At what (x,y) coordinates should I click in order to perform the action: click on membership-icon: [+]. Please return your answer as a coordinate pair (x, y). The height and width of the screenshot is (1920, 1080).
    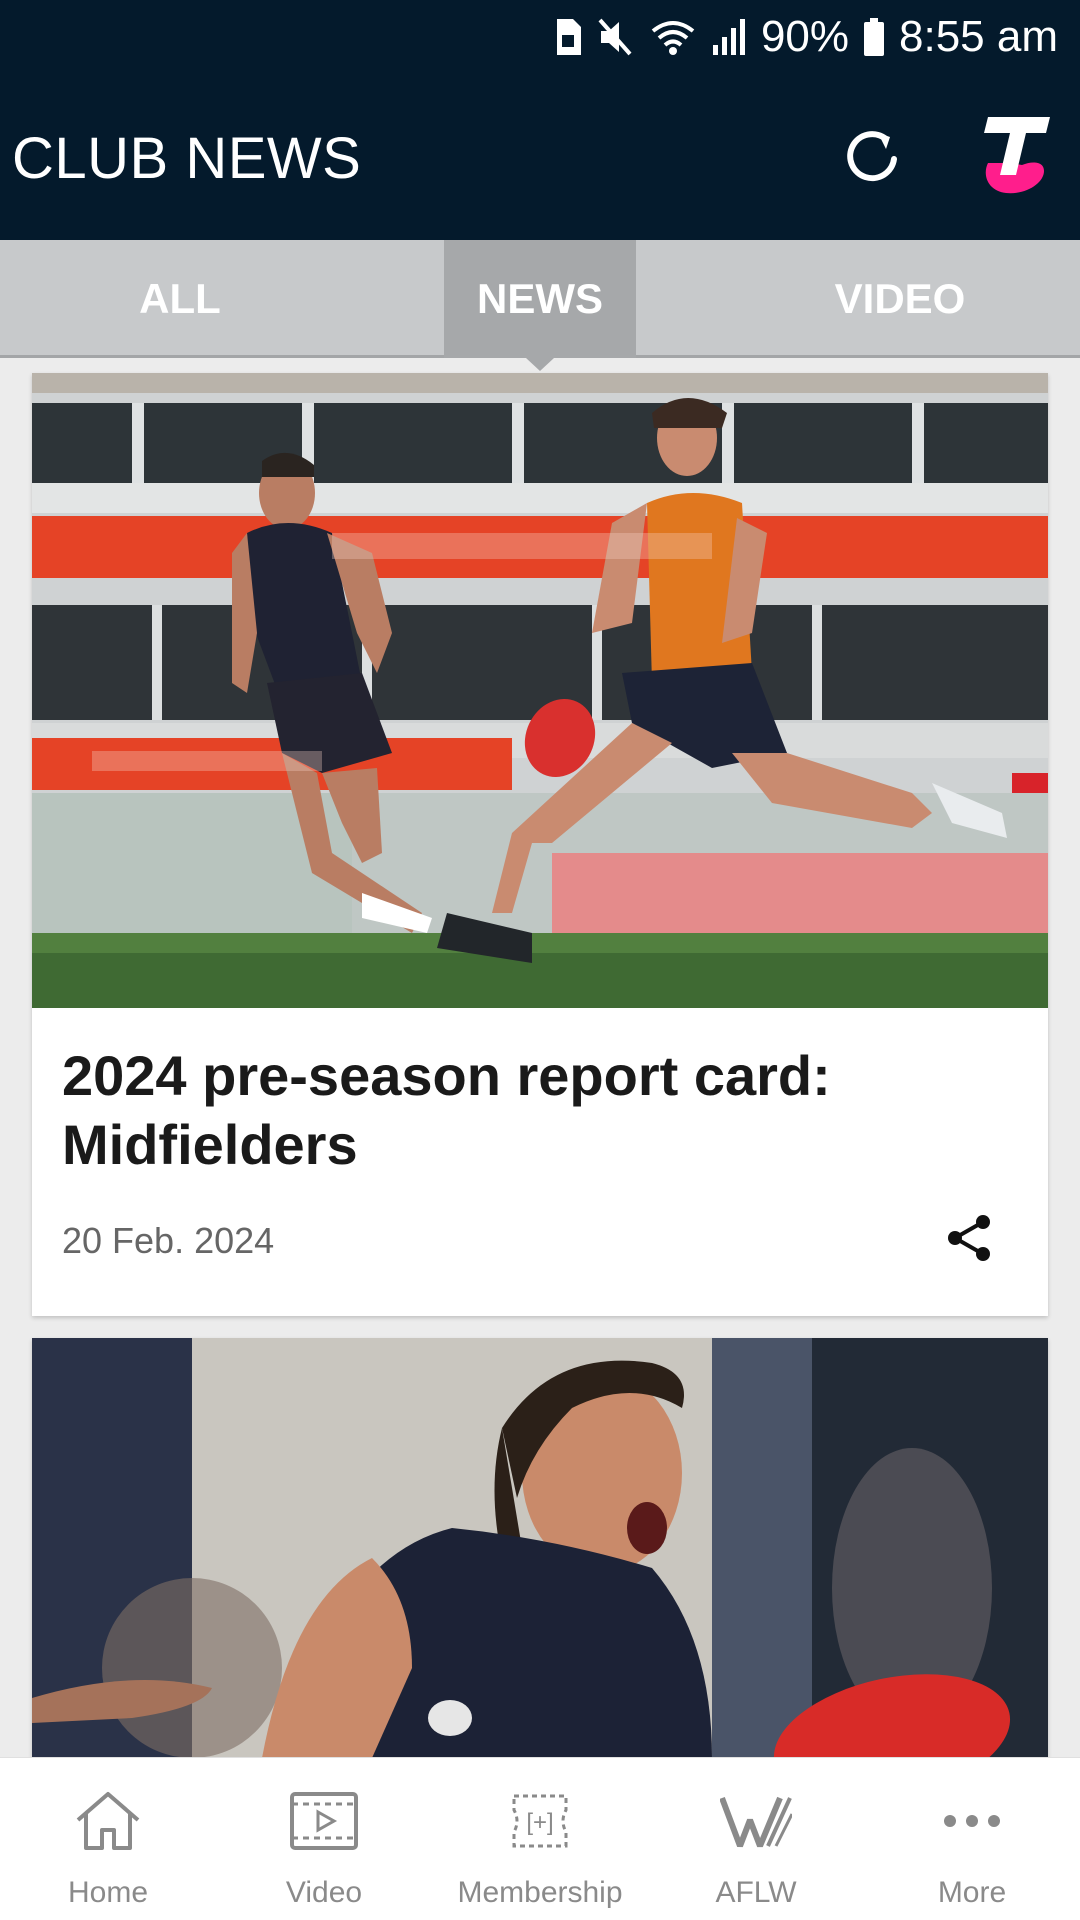
    Looking at the image, I should click on (540, 1821).